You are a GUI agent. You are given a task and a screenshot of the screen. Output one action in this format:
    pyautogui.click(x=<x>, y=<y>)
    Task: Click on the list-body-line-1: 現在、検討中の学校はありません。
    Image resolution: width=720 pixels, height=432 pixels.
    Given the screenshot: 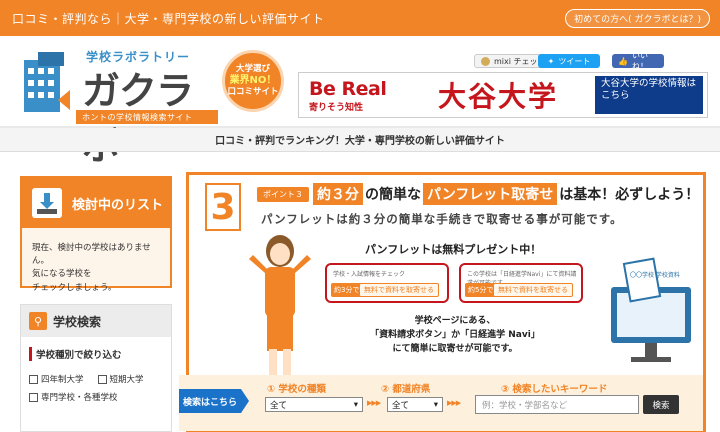 What is the action you would take?
    pyautogui.click(x=91, y=255)
    